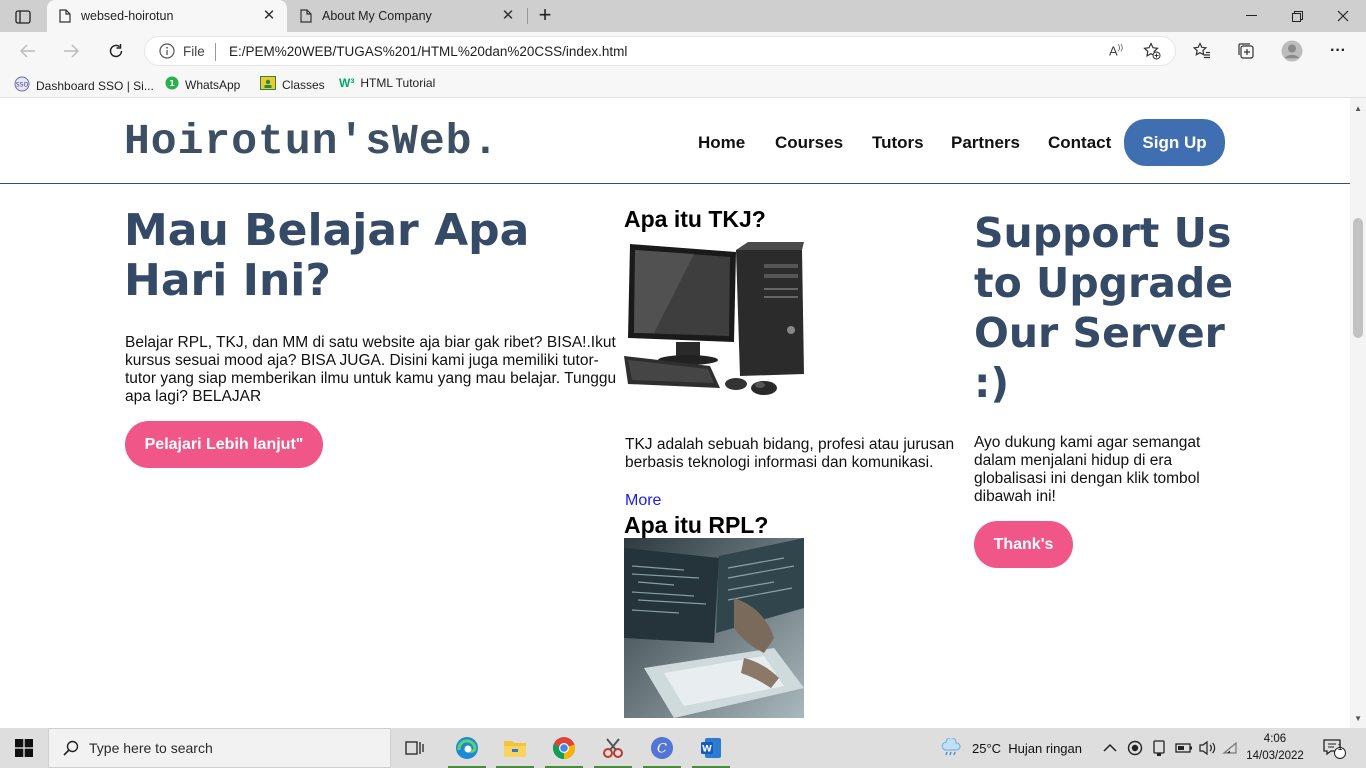 This screenshot has width=1366, height=768. Describe the element at coordinates (377, 16) in the screenshot. I see `tab-title: About My Company` at that location.